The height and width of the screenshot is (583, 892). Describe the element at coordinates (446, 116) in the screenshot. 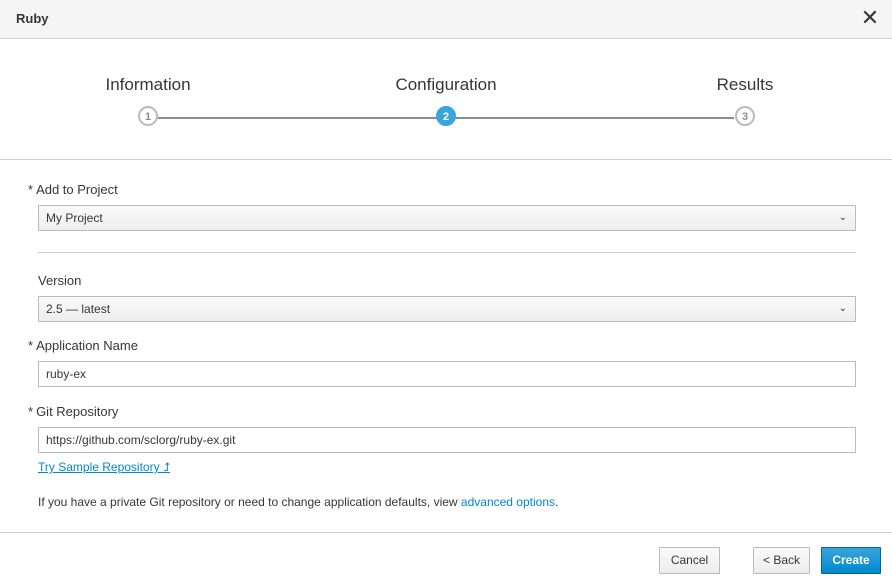

I see `step-2-indicator: 2` at that location.